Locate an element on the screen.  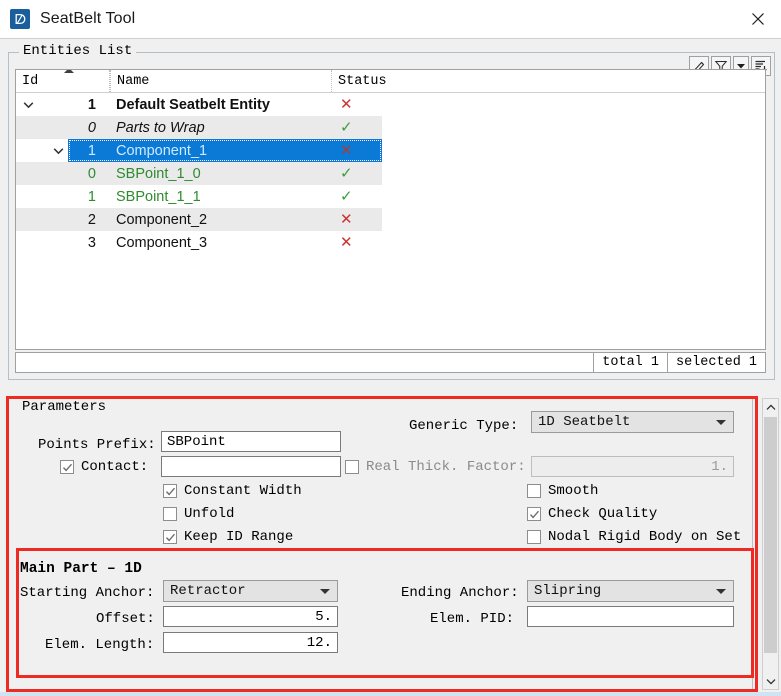
check-quality-checkbox-box is located at coordinates (534, 514).